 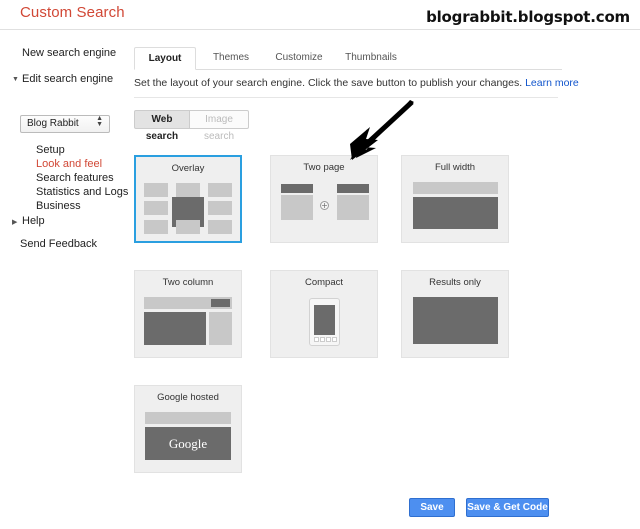 What do you see at coordinates (231, 58) in the screenshot?
I see `tab-themes: Themes` at bounding box center [231, 58].